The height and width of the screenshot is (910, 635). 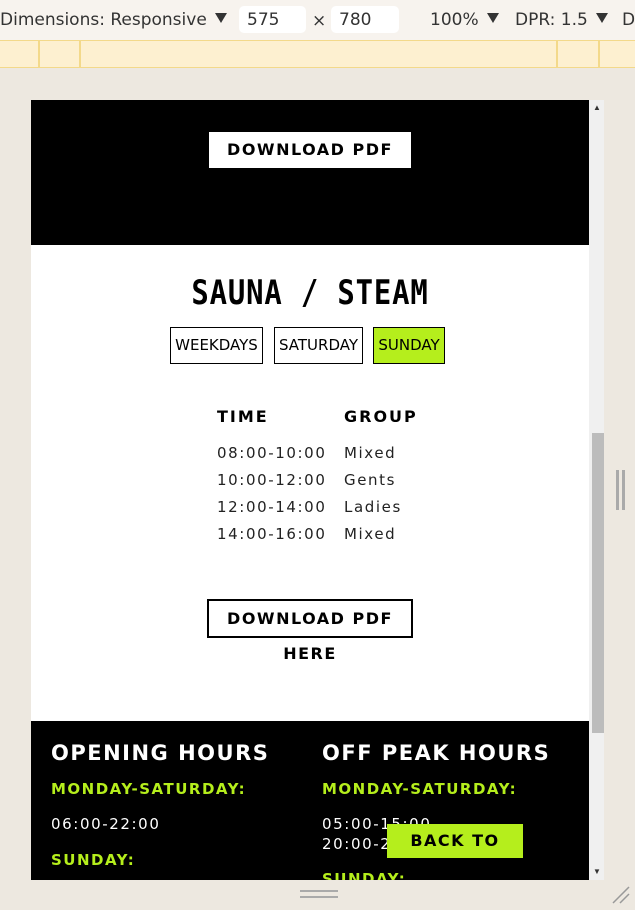 I want to click on schedule-group: Ladies, so click(x=373, y=507).